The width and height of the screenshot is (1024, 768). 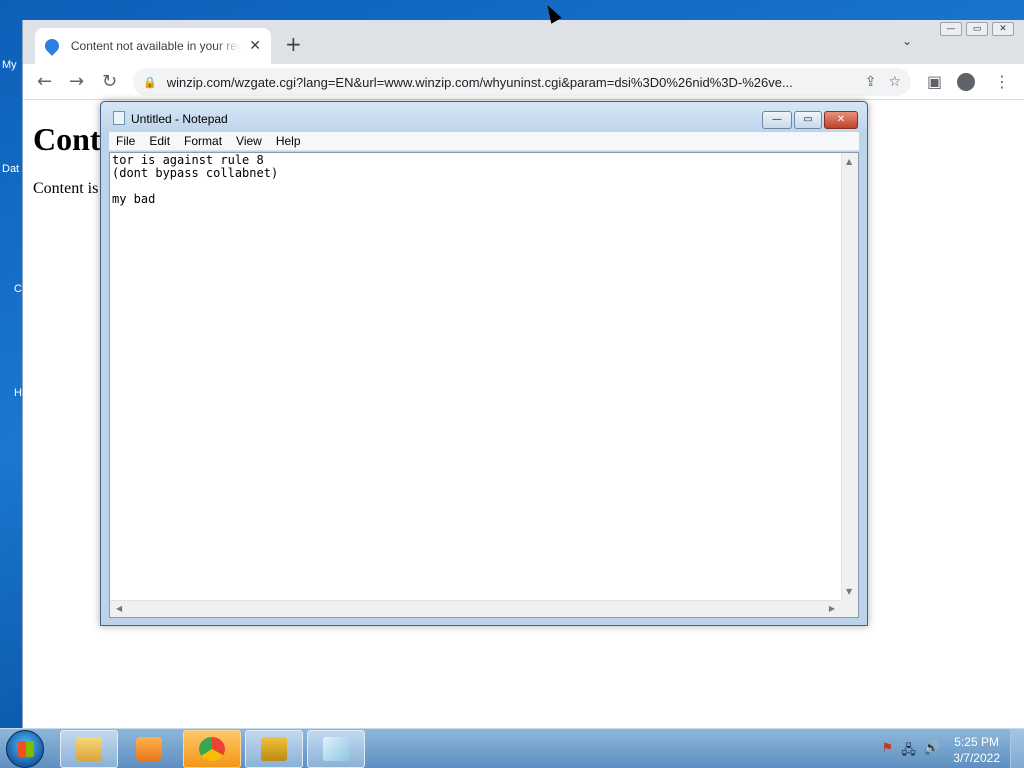 What do you see at coordinates (288, 141) in the screenshot?
I see `menu-help: Help` at bounding box center [288, 141].